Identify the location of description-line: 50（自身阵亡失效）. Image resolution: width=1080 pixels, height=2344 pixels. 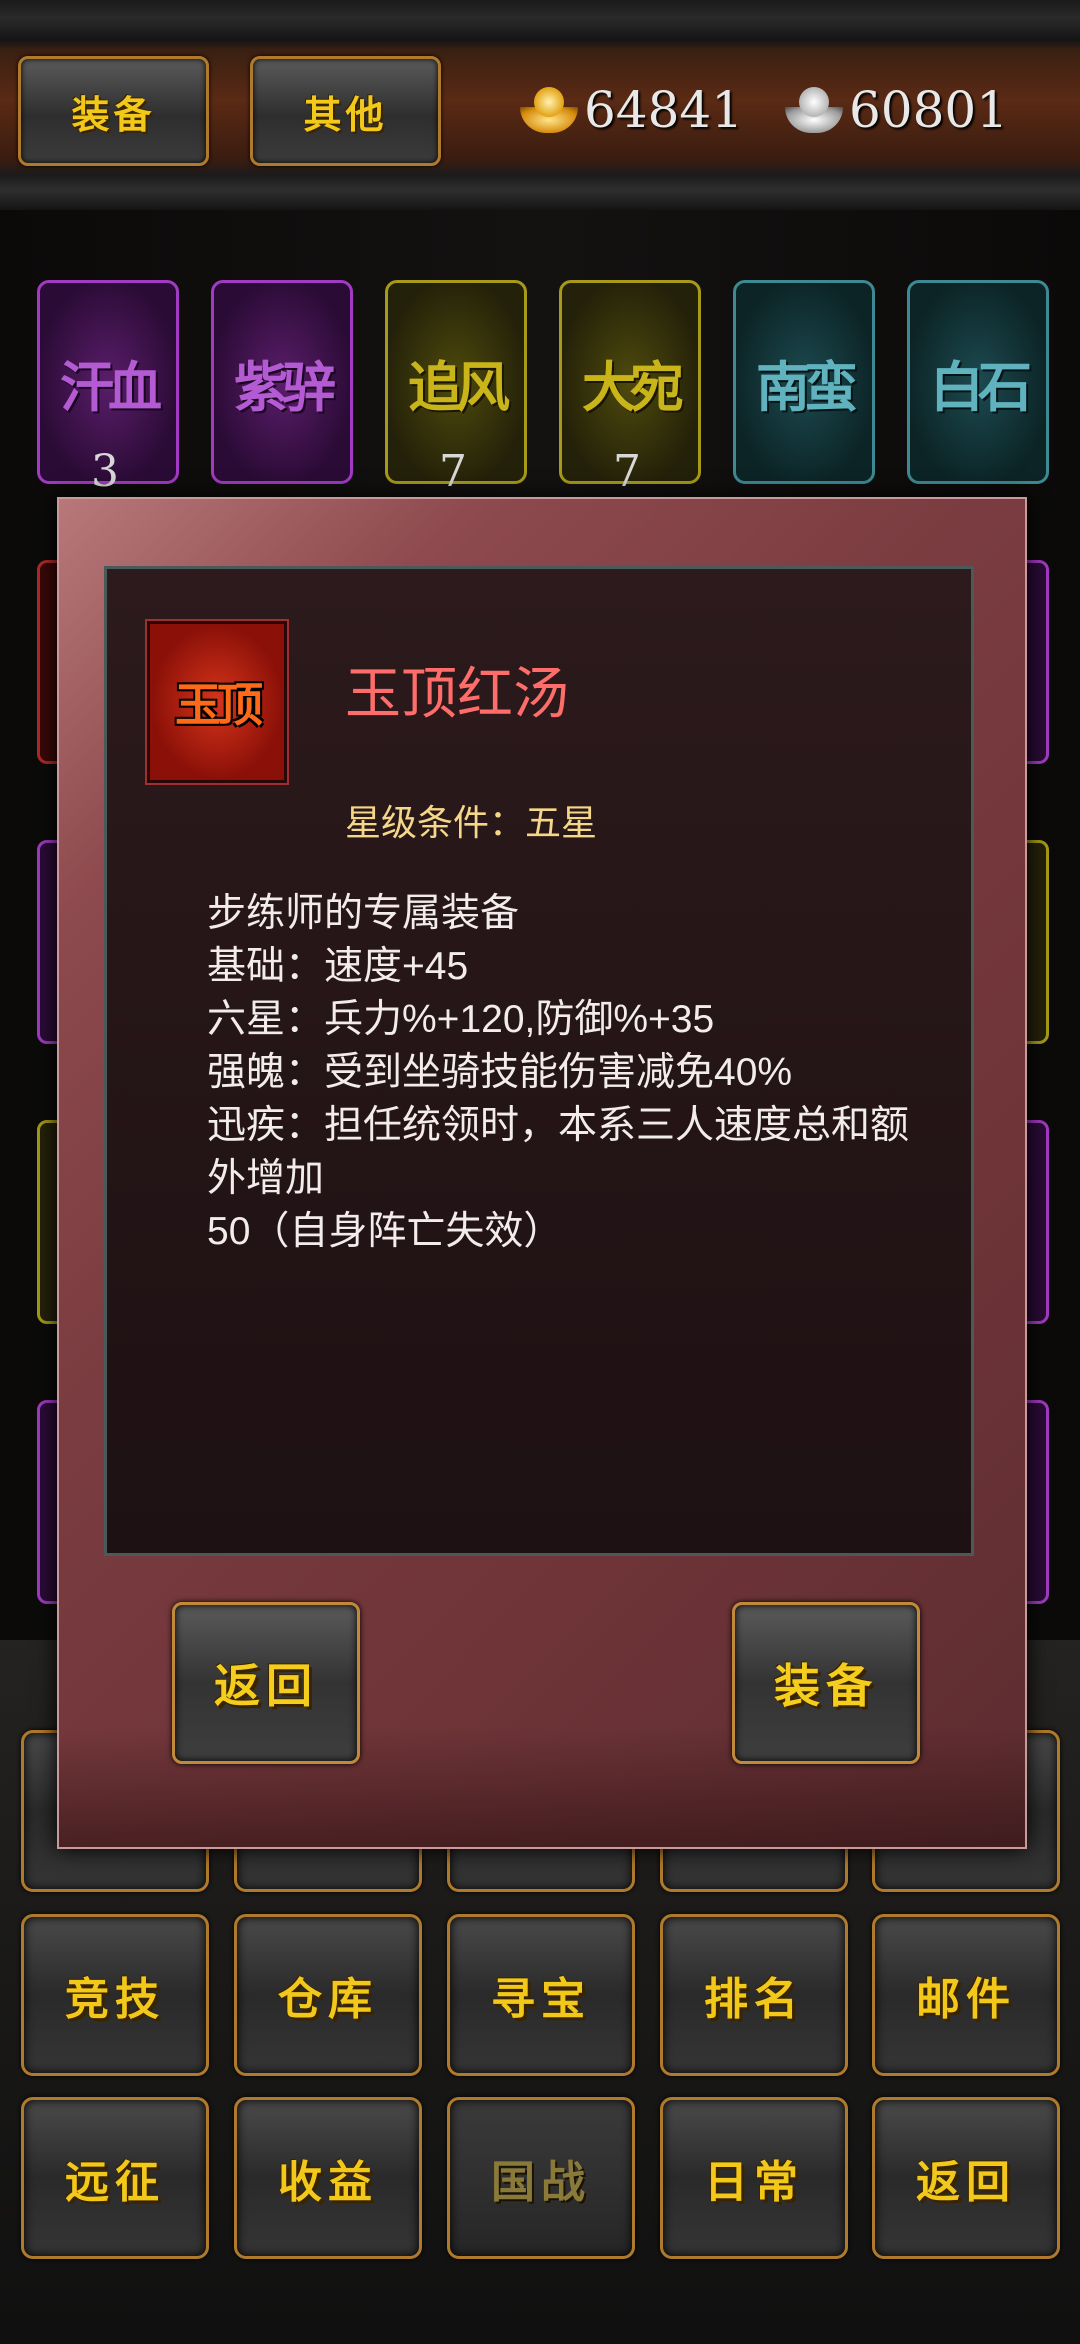
(385, 1231).